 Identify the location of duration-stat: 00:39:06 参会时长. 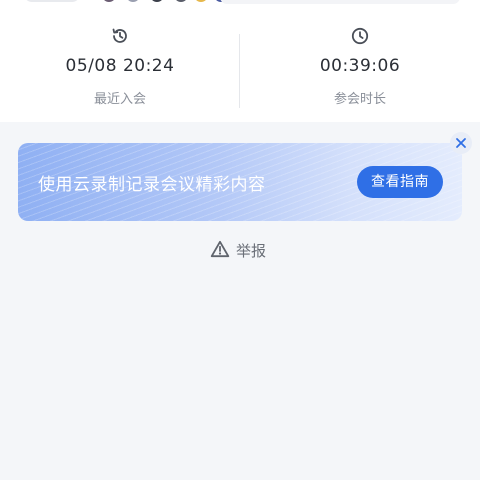
(360, 61).